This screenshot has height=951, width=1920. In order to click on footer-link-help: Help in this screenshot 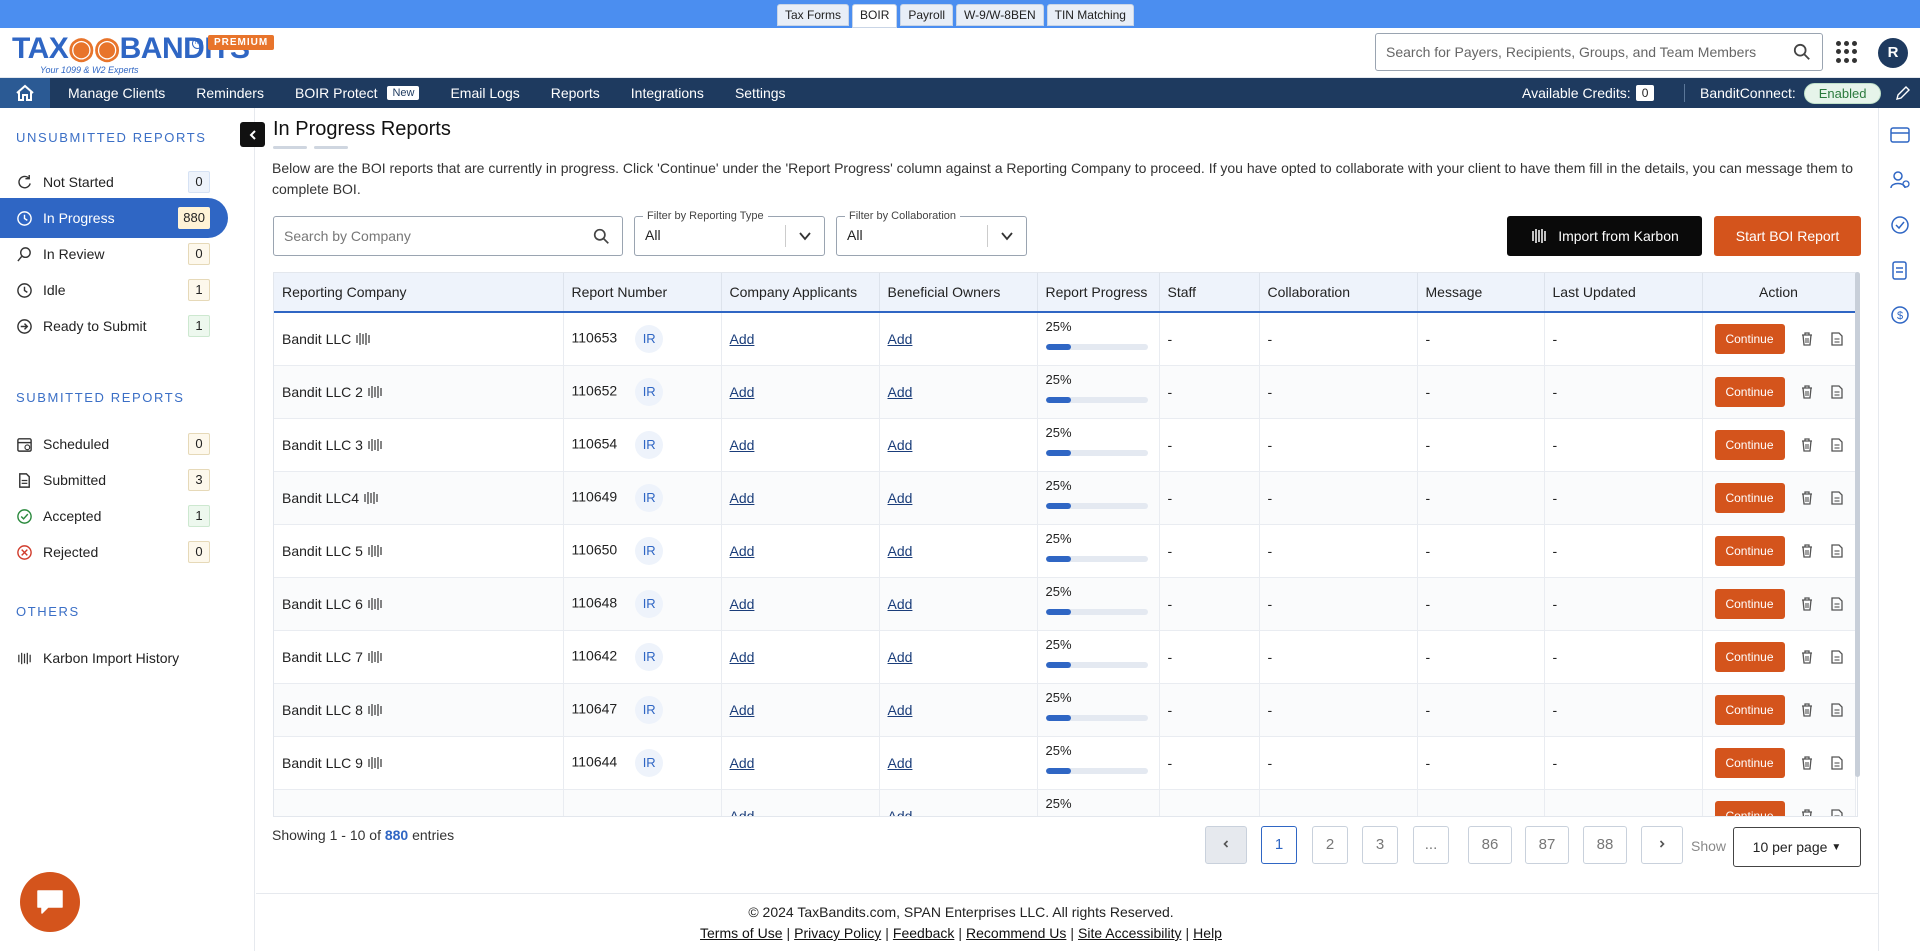, I will do `click(1207, 933)`.